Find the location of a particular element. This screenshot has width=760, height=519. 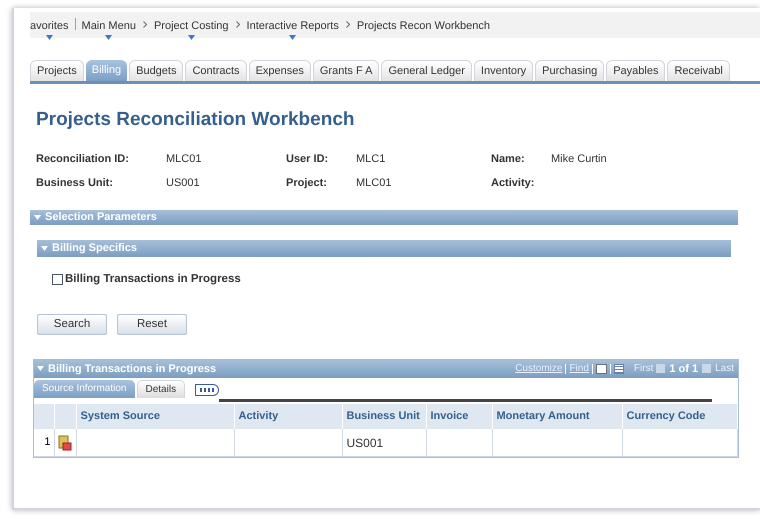

column-header: Business Unit is located at coordinates (384, 416).